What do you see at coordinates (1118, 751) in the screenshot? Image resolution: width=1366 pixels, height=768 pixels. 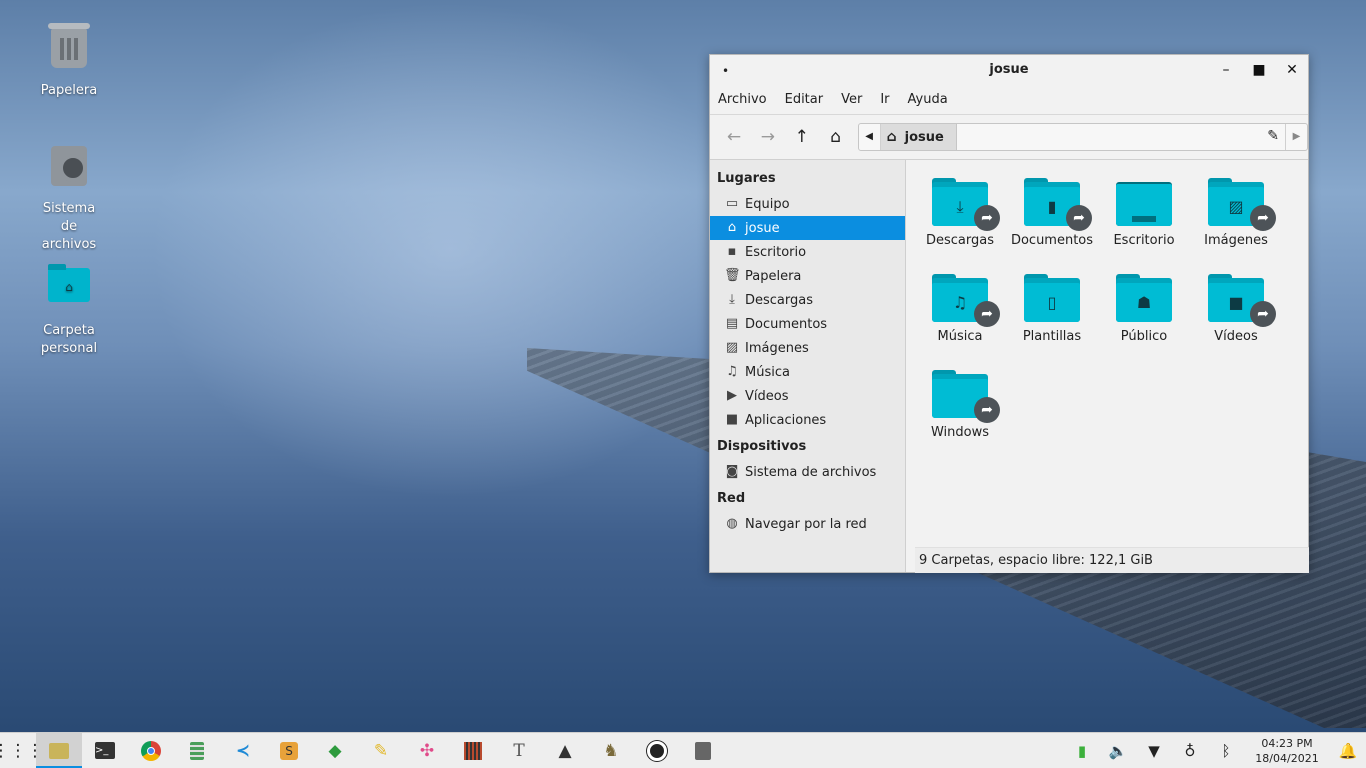 I see `volume-icon: 🔈` at bounding box center [1118, 751].